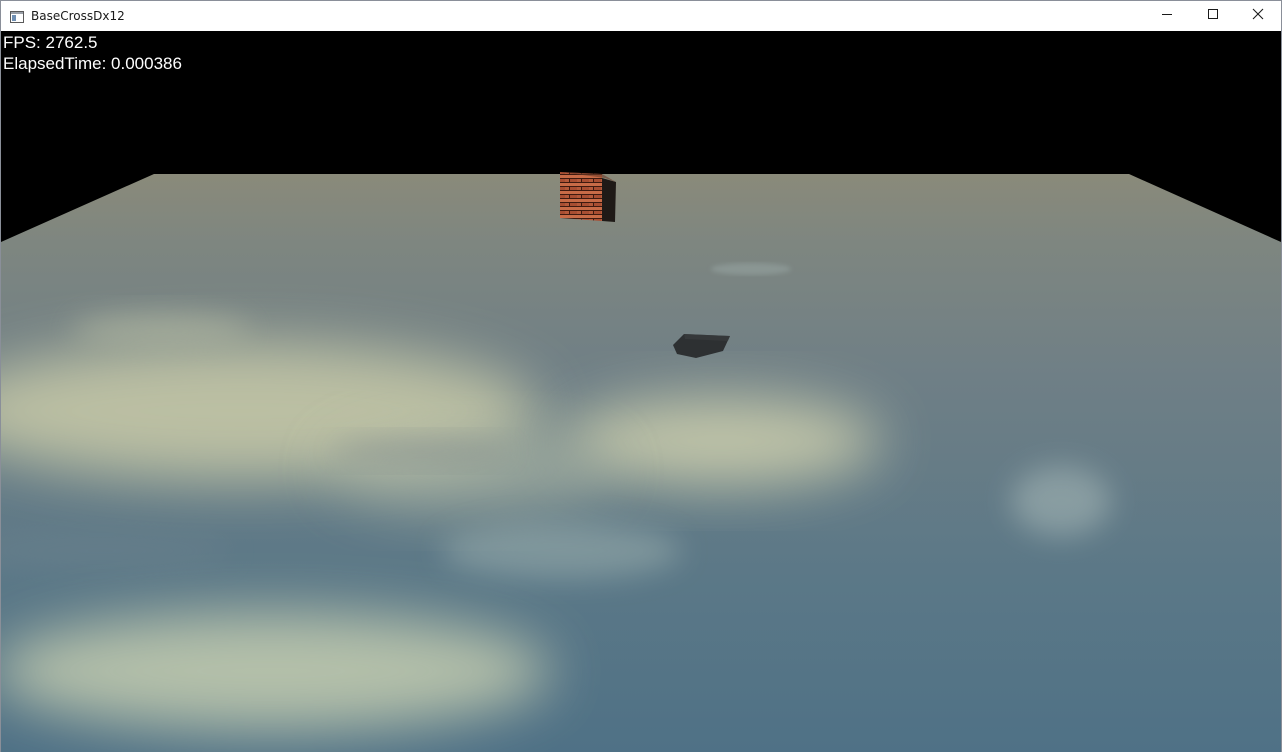 This screenshot has width=1282, height=752. I want to click on minimize-button, so click(1167, 16).